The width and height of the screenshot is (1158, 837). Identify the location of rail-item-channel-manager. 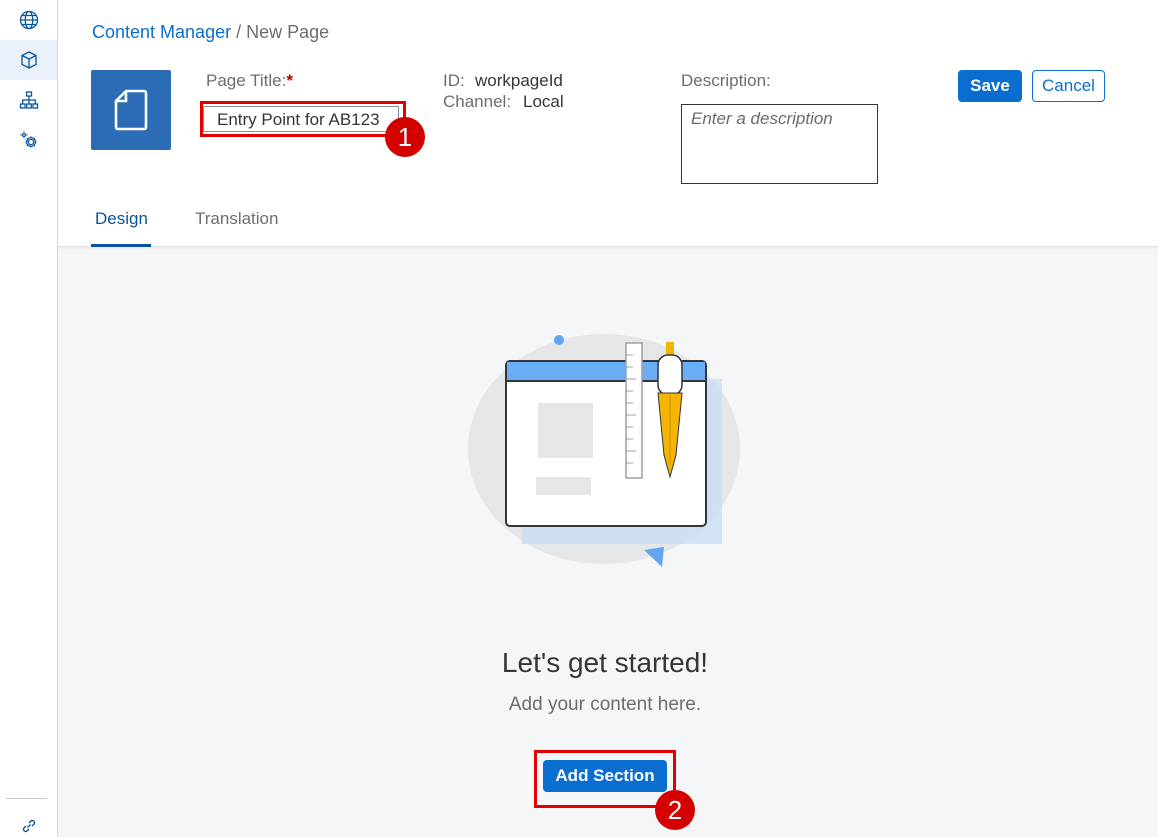
(28, 100).